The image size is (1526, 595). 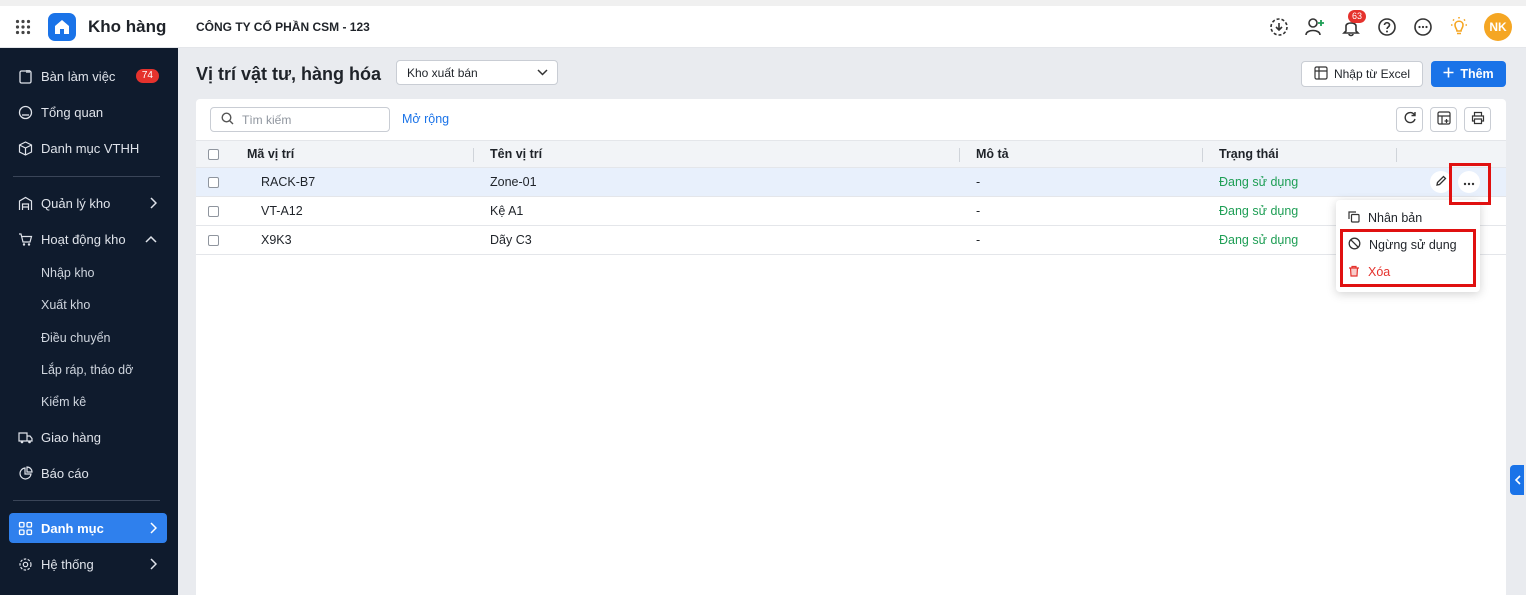 I want to click on clipboard-icon, so click(x=25, y=76).